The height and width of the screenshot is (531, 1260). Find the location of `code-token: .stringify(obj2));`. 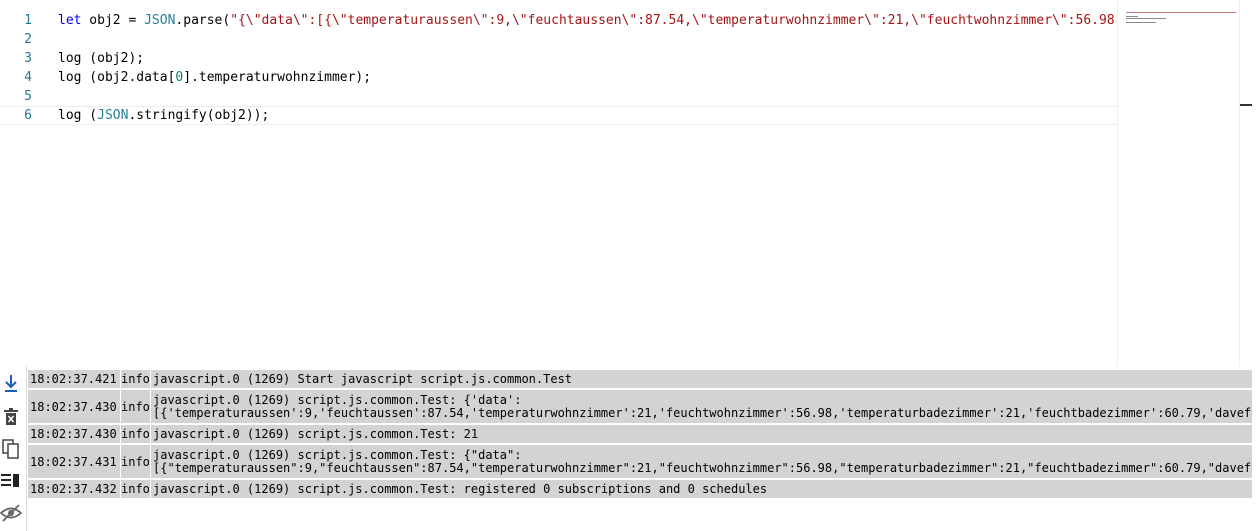

code-token: .stringify(obj2)); is located at coordinates (199, 115).